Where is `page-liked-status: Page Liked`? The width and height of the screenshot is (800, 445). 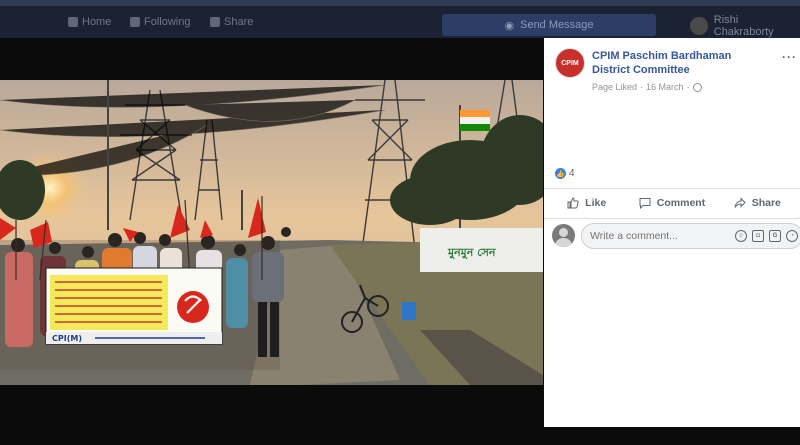 page-liked-status: Page Liked is located at coordinates (615, 87).